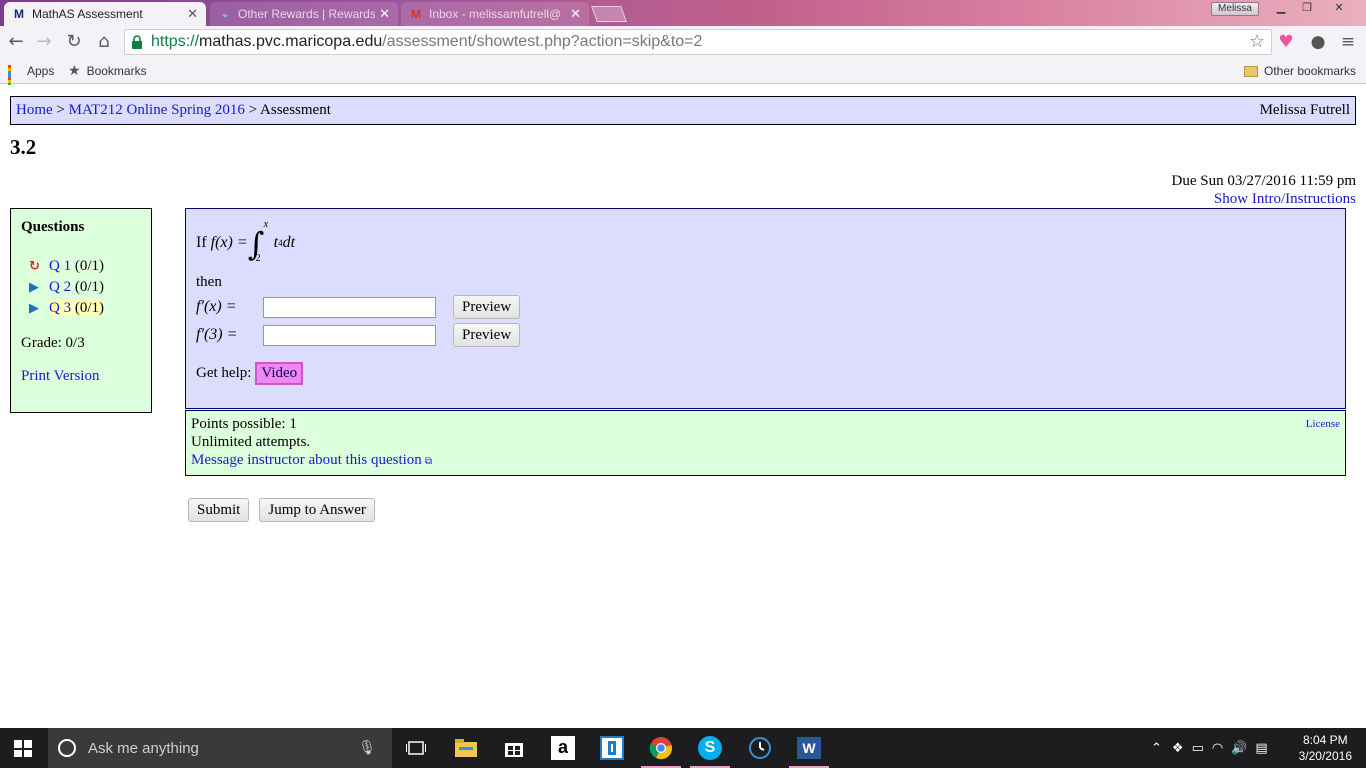  I want to click on question-link: Q 1 (0/1), so click(76, 266).